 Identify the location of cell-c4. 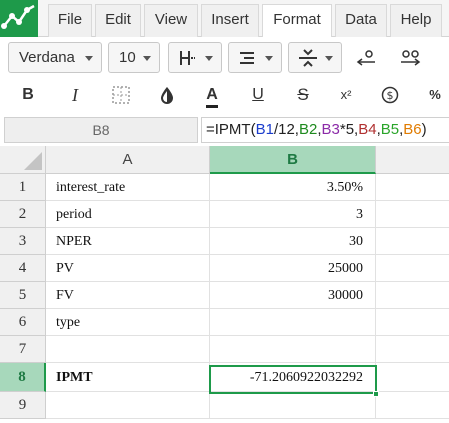
(412, 268).